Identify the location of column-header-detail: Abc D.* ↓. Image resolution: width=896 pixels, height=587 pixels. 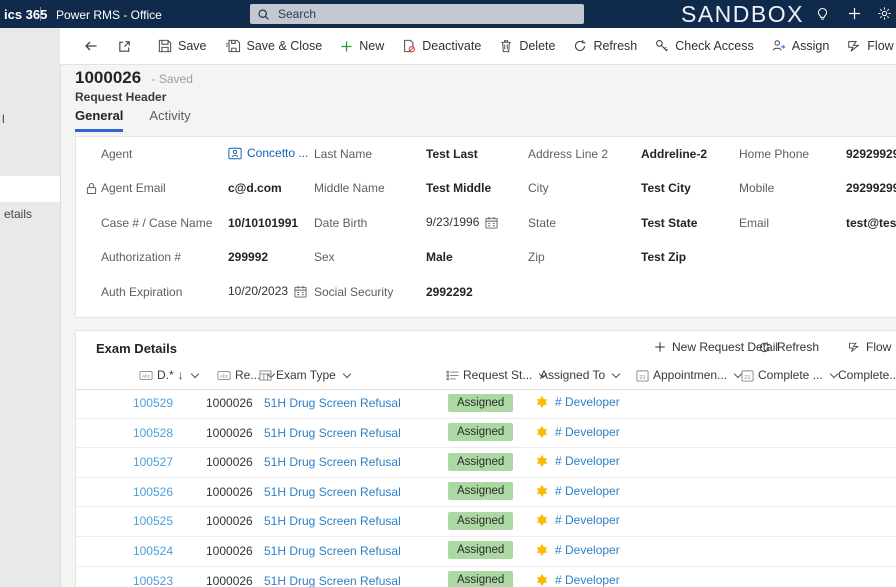
(169, 375).